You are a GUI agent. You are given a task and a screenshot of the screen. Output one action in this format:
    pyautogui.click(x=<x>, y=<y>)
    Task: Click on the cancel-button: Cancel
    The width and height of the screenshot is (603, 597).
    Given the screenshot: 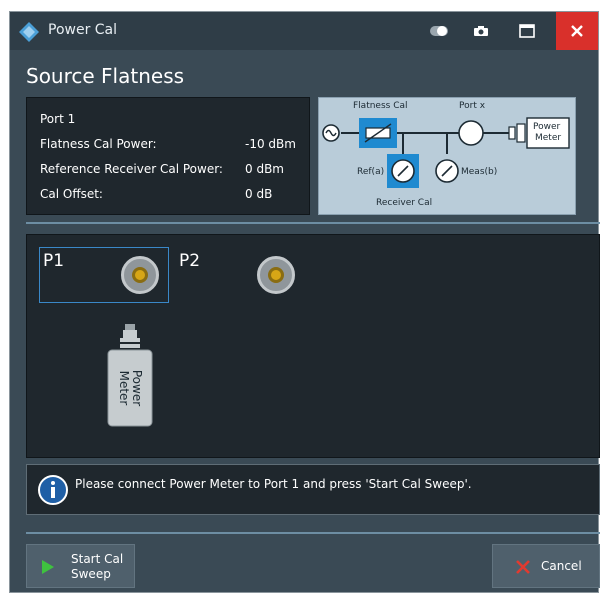 What is the action you would take?
    pyautogui.click(x=546, y=566)
    